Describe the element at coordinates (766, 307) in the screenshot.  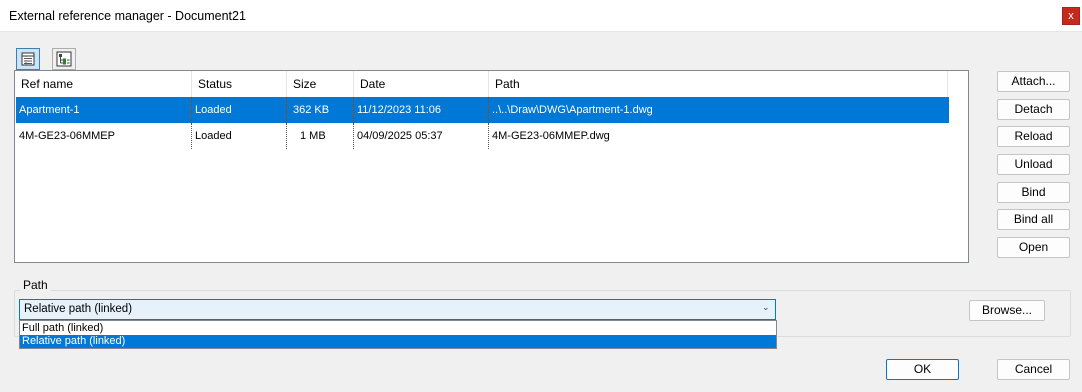
I see `chevron-down-icon: ⌄` at that location.